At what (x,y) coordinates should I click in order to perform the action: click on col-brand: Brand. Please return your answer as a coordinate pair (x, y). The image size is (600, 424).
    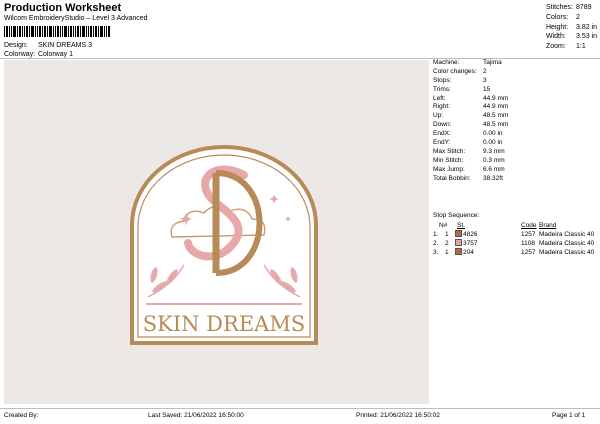
    Looking at the image, I should click on (548, 225).